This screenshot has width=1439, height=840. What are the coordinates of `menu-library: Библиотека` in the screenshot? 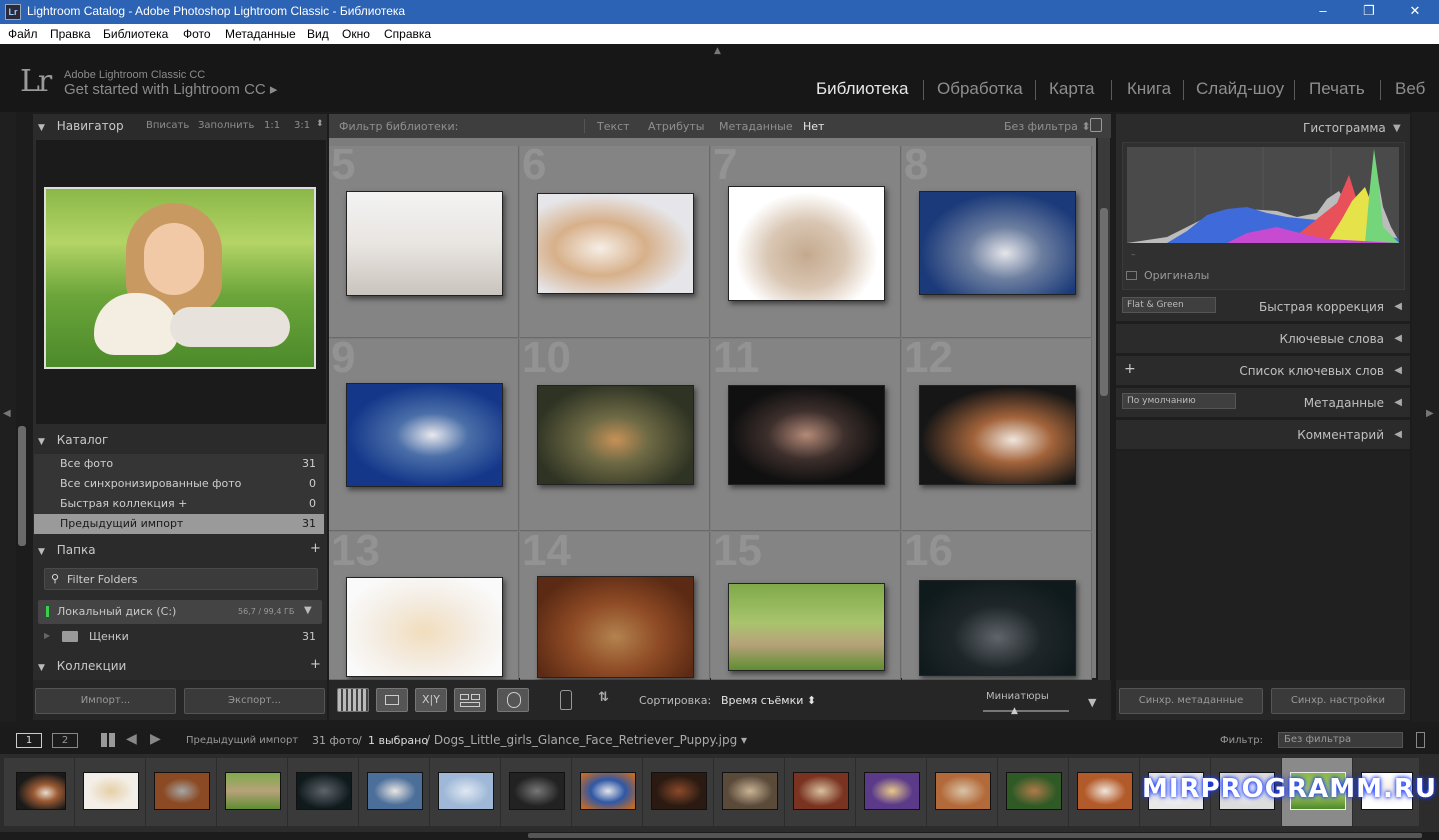 It's located at (135, 34).